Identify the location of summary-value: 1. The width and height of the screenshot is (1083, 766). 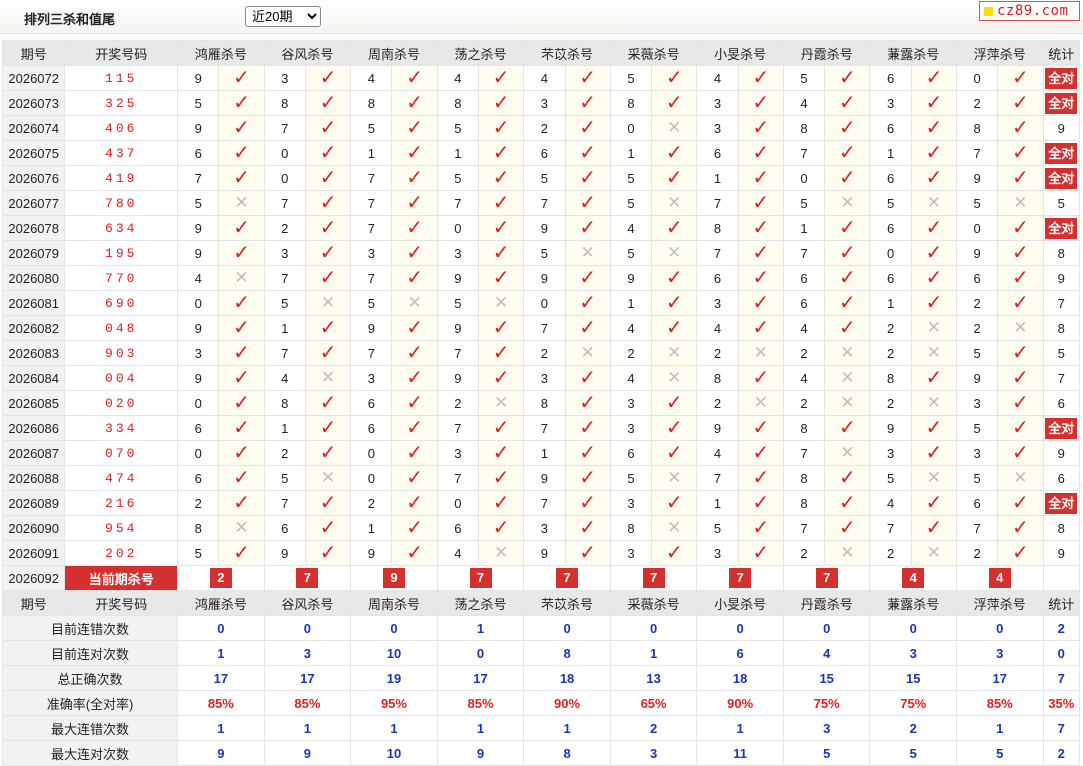
(653, 653).